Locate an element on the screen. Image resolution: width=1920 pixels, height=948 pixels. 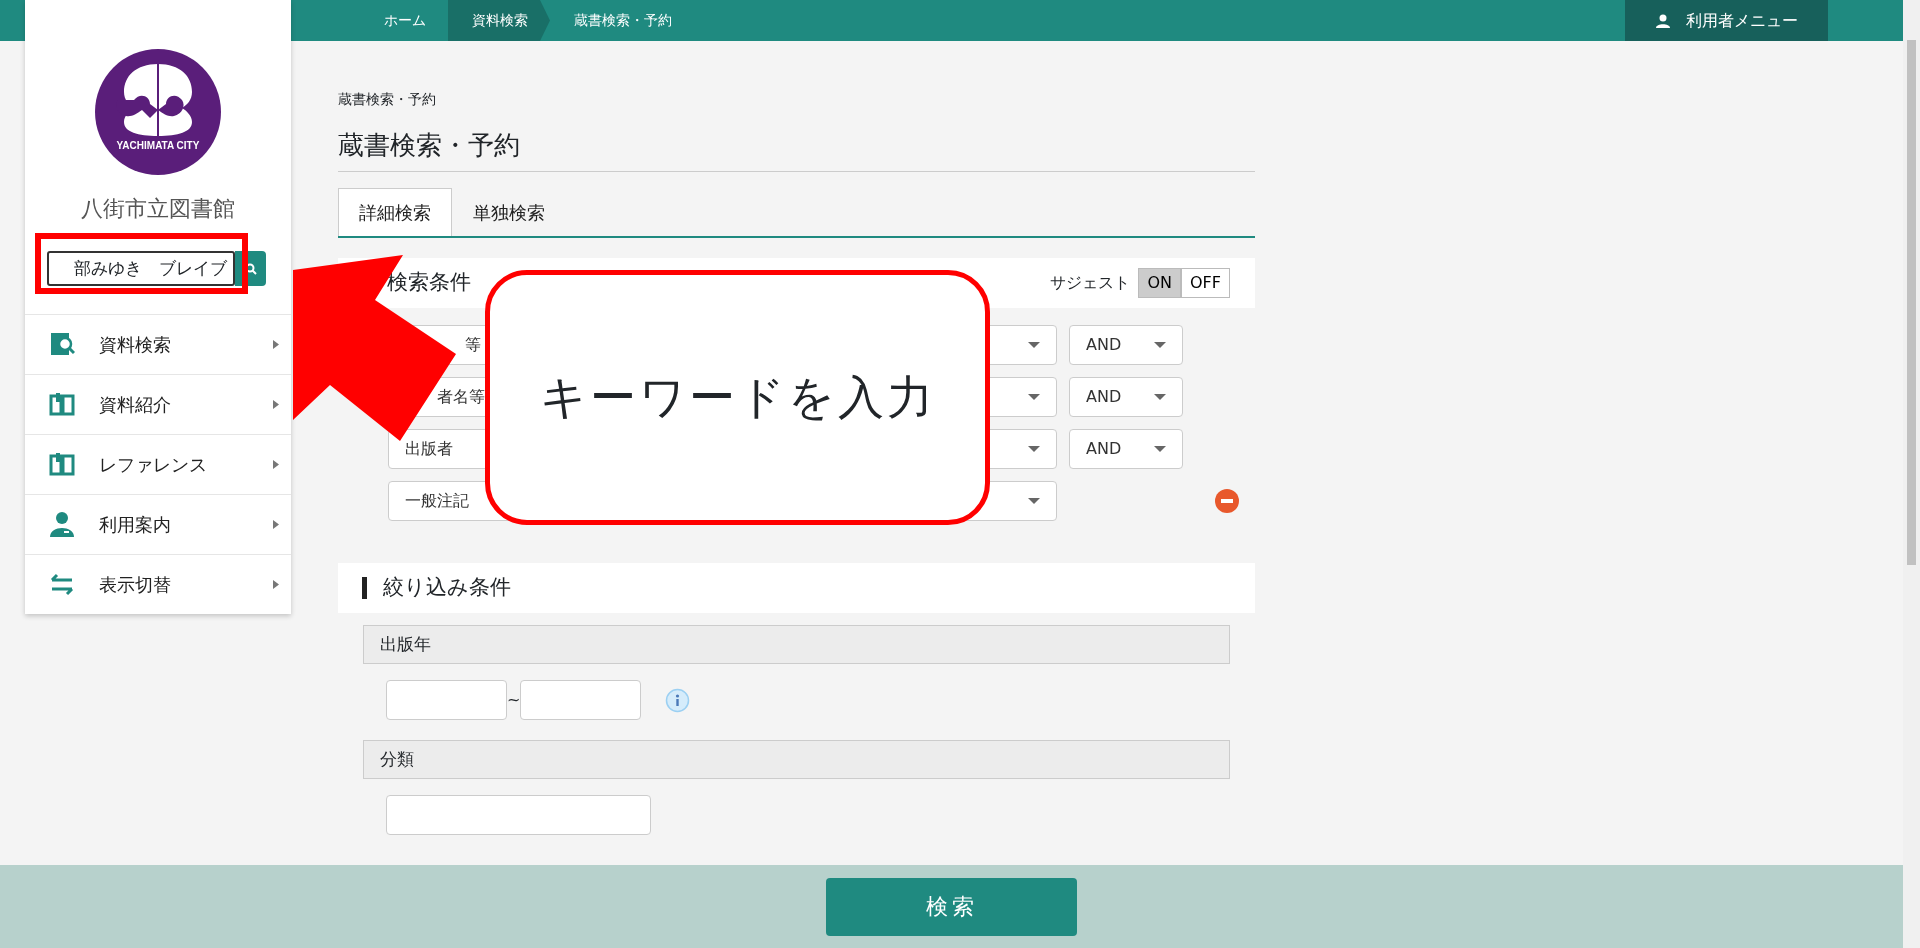
library-name: 八街市立図書館 is located at coordinates (158, 209).